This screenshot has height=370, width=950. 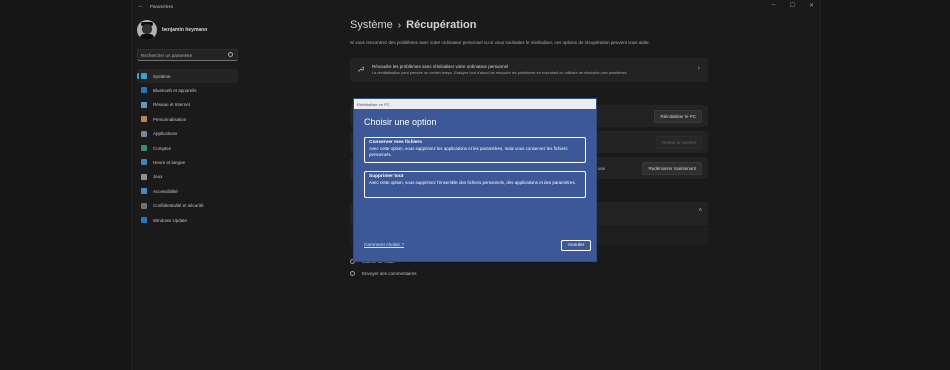 I want to click on cancel-button: Annuler, so click(x=576, y=245).